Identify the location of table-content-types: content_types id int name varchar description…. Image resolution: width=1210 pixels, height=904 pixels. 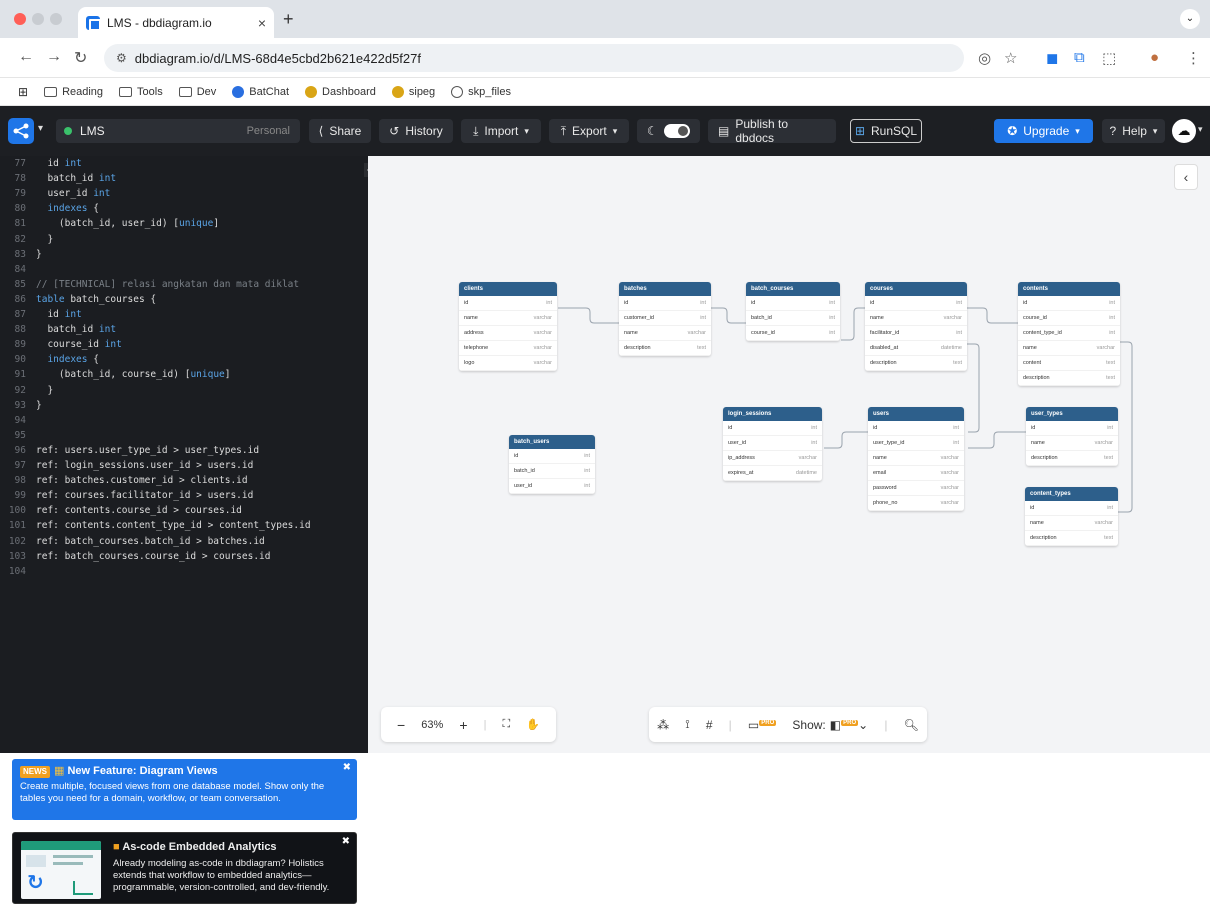
(1071, 516).